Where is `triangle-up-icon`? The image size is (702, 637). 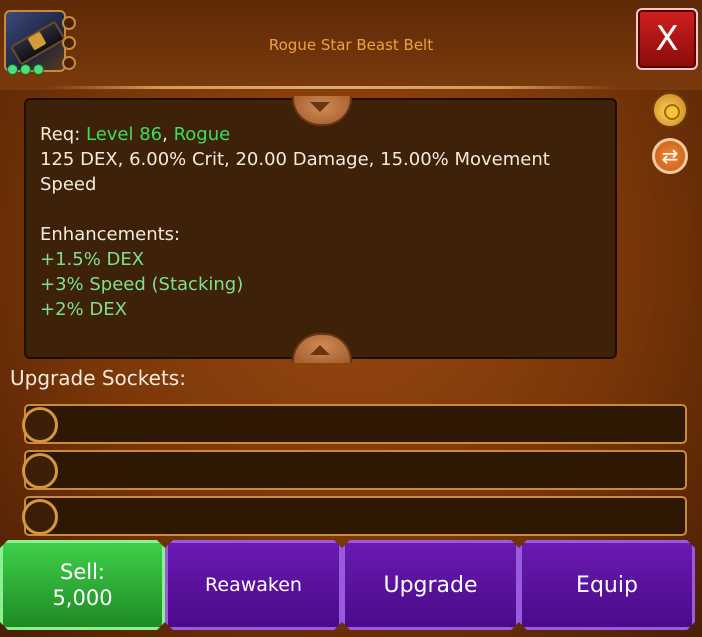 triangle-up-icon is located at coordinates (320, 350).